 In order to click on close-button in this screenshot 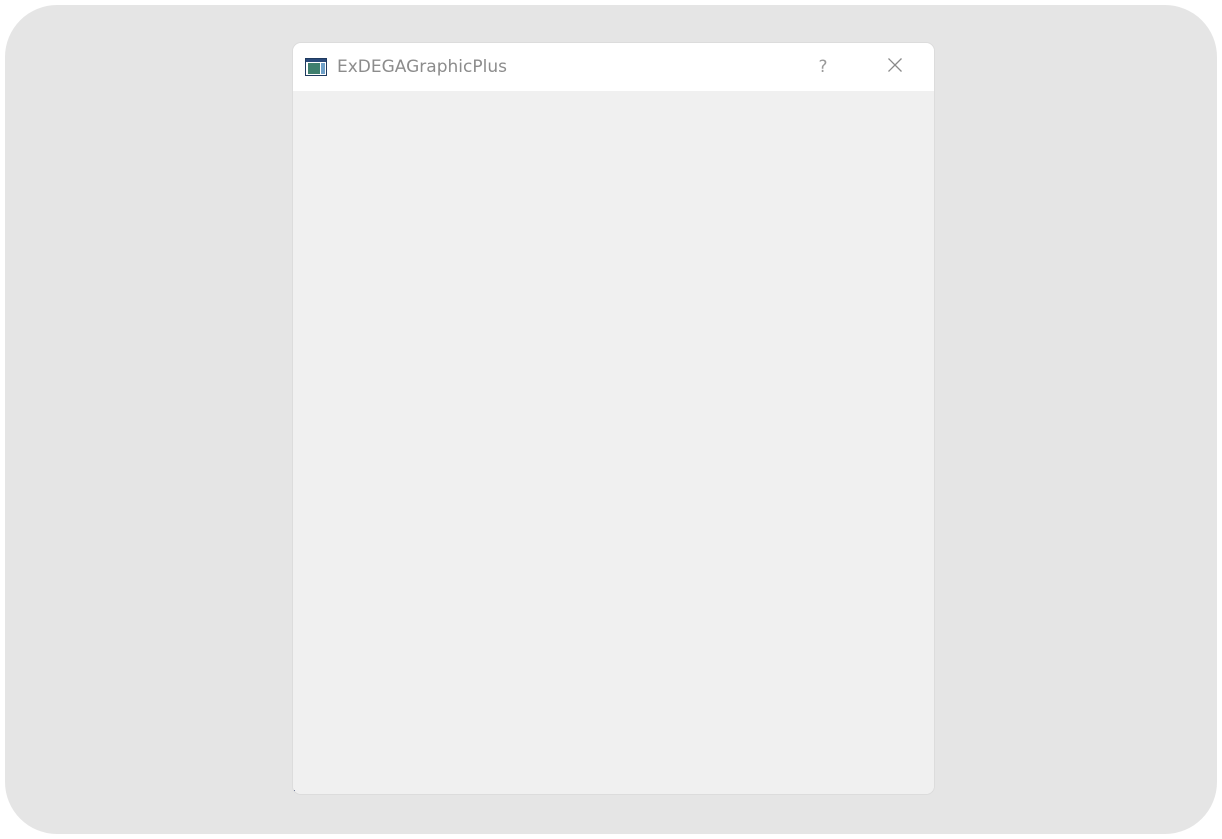, I will do `click(895, 67)`.